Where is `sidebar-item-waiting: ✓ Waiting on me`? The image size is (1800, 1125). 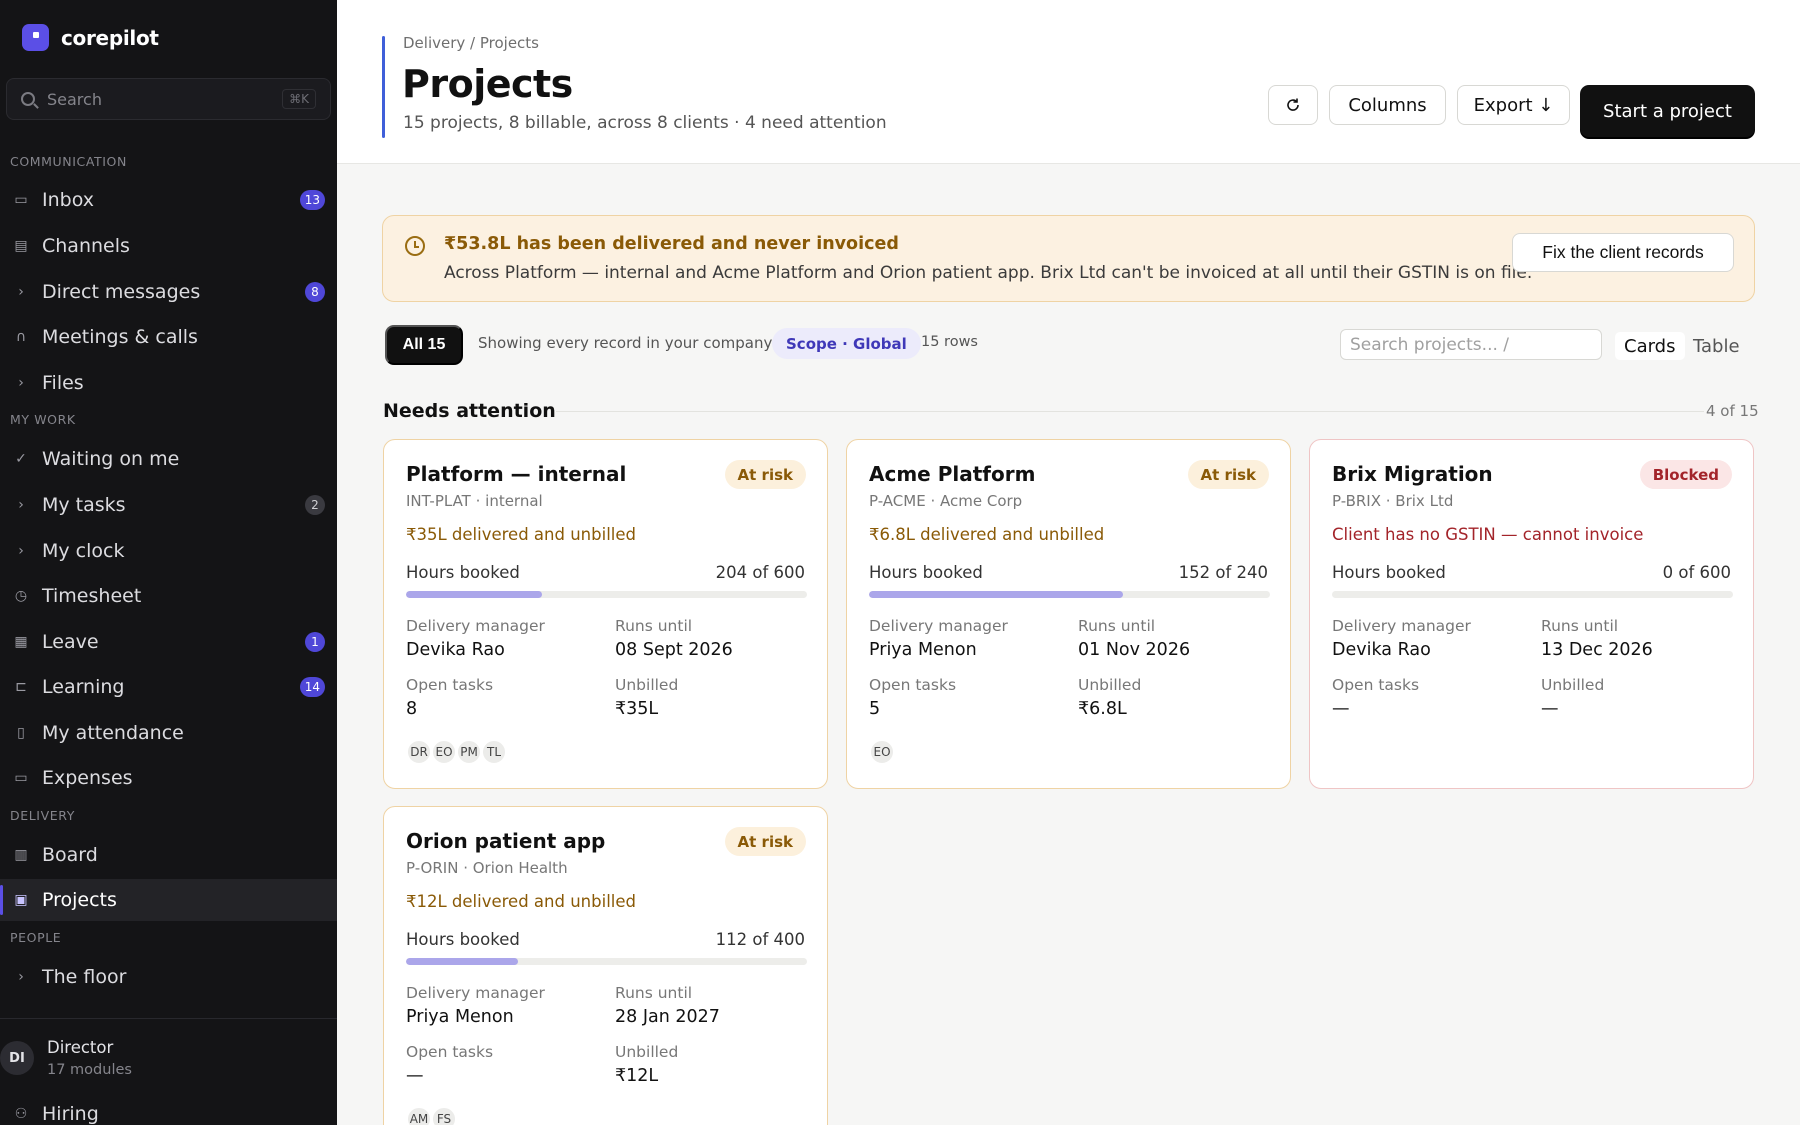
sidebar-item-waiting: ✓ Waiting on me is located at coordinates (168, 459).